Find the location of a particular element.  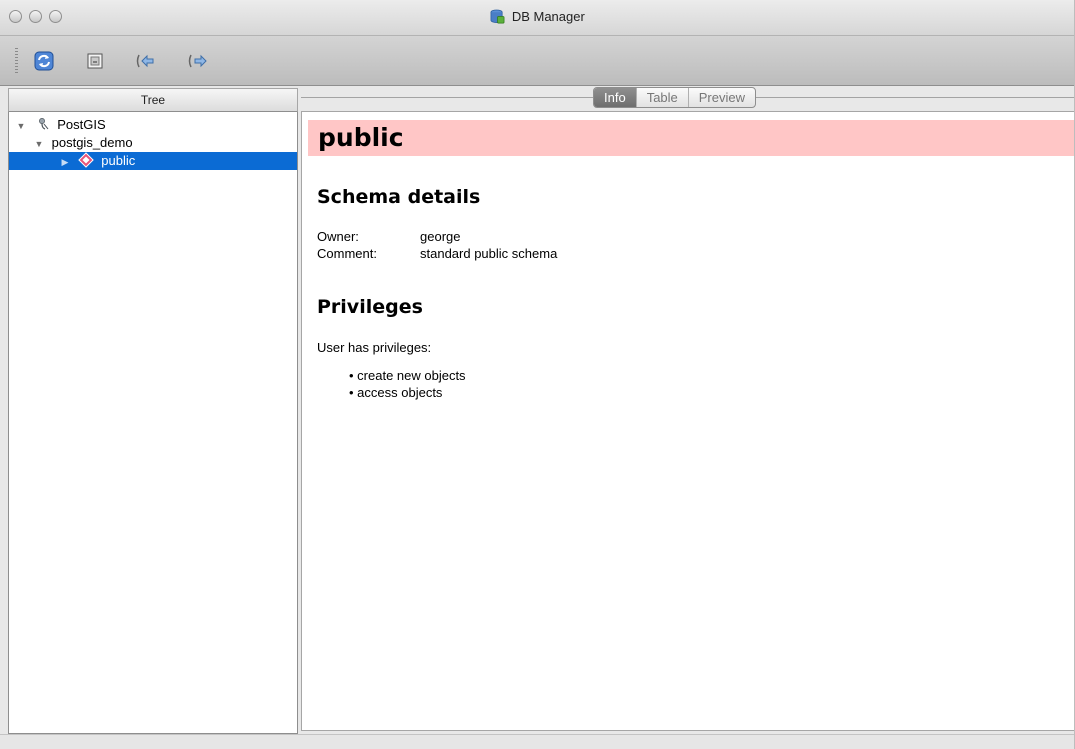

tree-header: Tree is located at coordinates (153, 100).